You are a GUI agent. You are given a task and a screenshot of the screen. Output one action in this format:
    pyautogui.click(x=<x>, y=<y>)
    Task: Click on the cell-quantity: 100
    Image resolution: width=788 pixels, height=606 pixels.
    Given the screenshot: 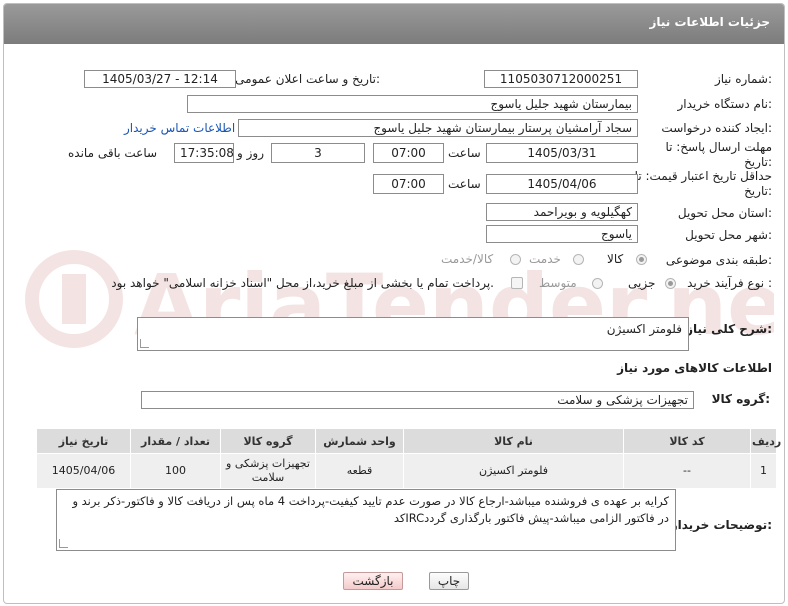 What is the action you would take?
    pyautogui.click(x=175, y=471)
    